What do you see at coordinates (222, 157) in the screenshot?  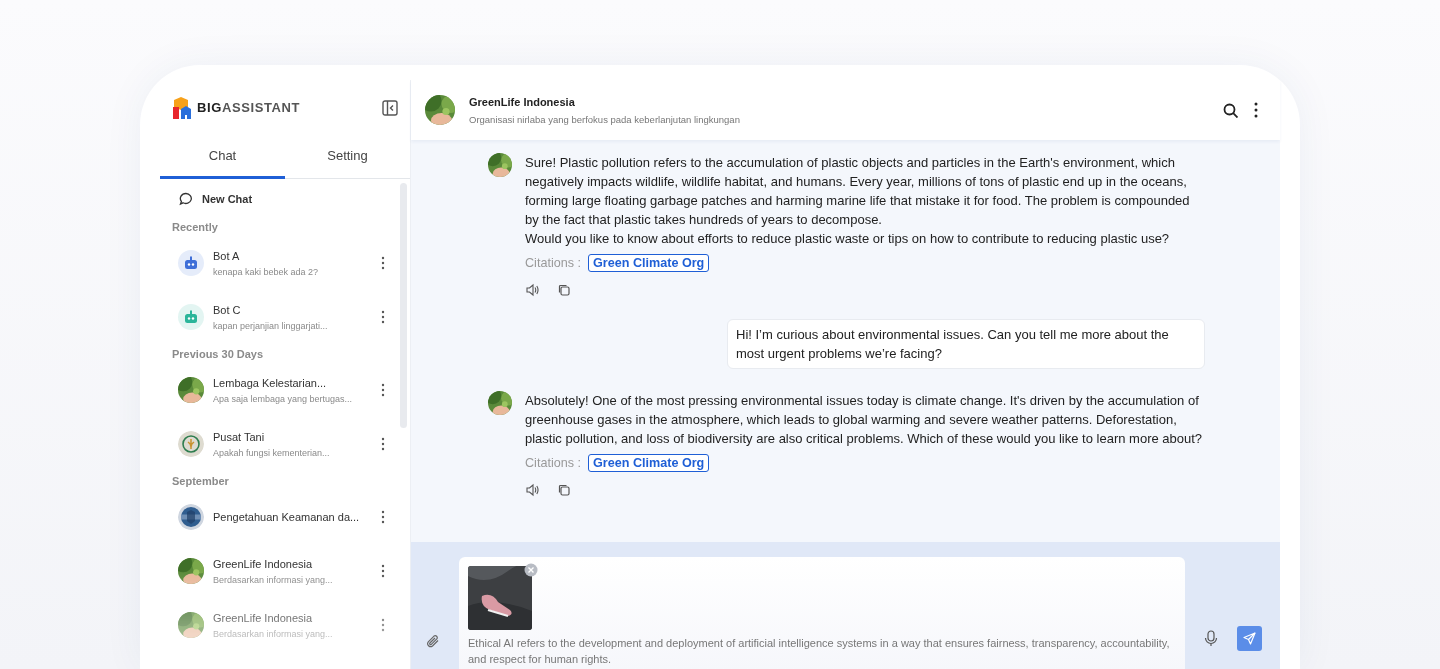 I see `sidebar-tab: Chat` at bounding box center [222, 157].